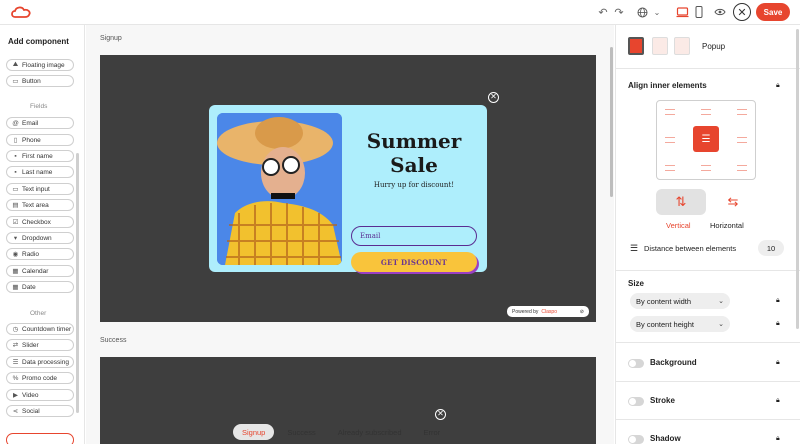  I want to click on success-popup-close-icon: ✕, so click(440, 414).